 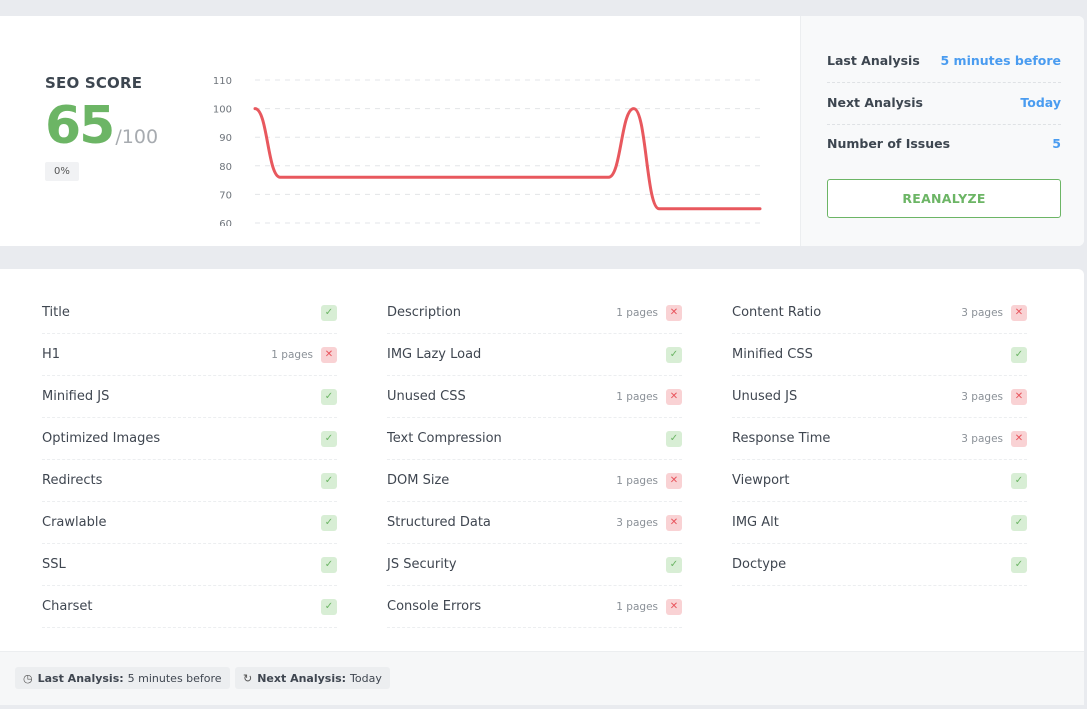 I want to click on check-row: Optimized Images ✓, so click(x=189, y=439).